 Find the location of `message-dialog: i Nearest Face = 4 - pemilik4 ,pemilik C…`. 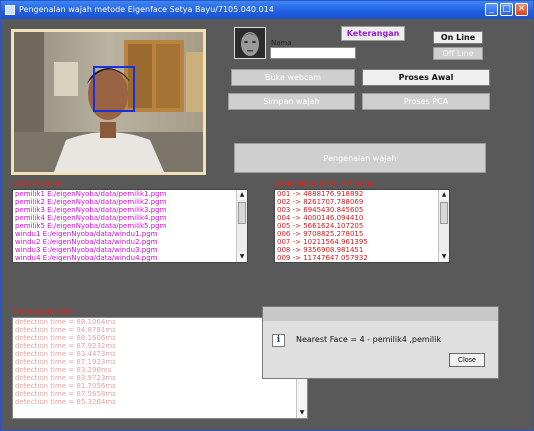

message-dialog: i Nearest Face = 4 - pemilik4 ,pemilik C… is located at coordinates (380, 342).